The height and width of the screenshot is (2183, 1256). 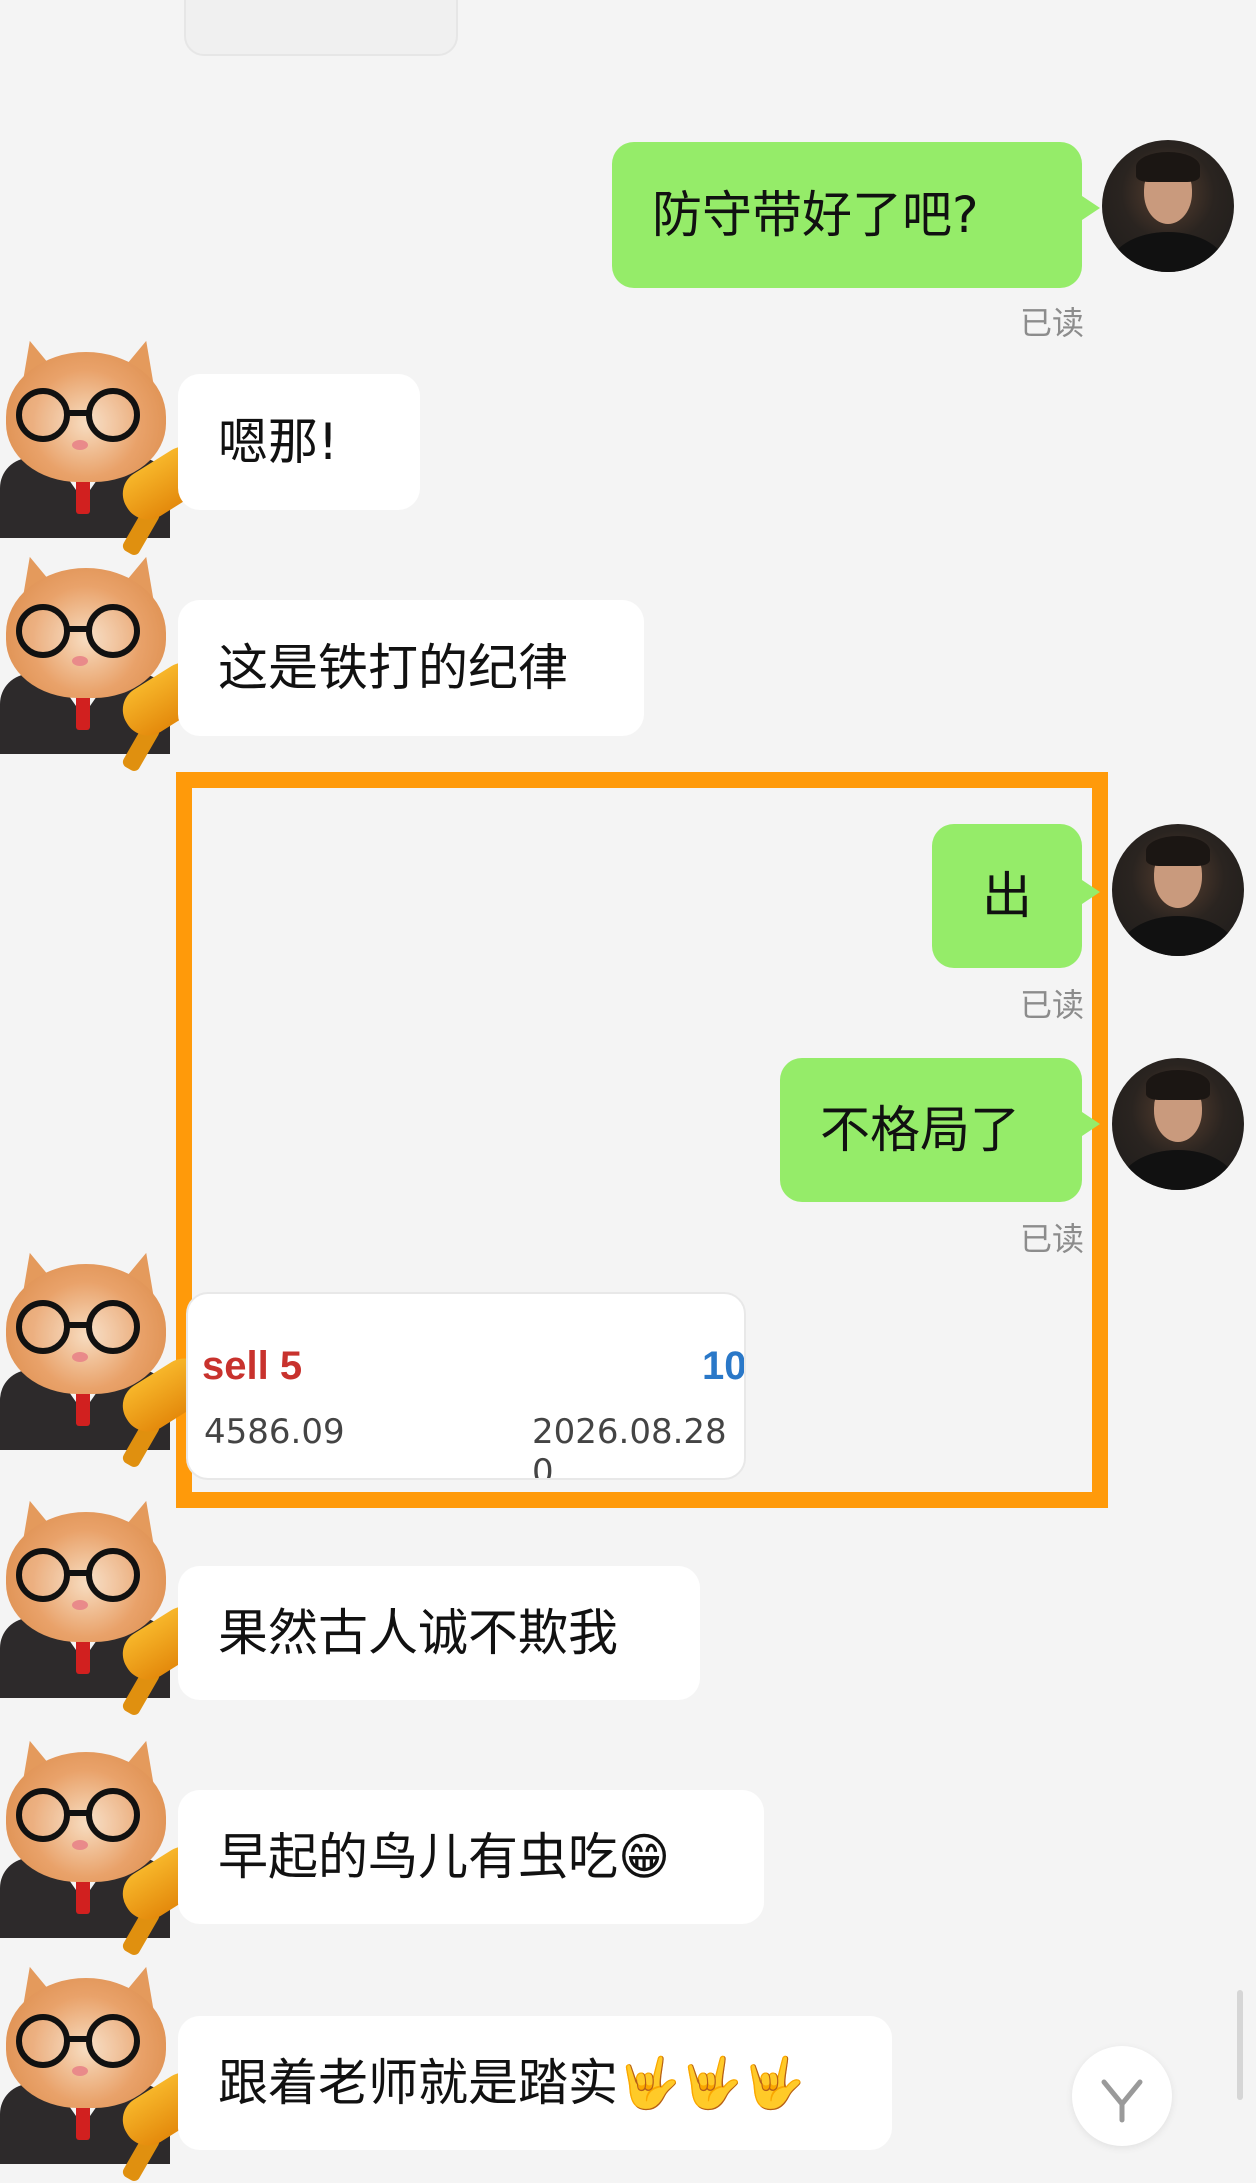 What do you see at coordinates (1240, 2045) in the screenshot?
I see `scrollbar` at bounding box center [1240, 2045].